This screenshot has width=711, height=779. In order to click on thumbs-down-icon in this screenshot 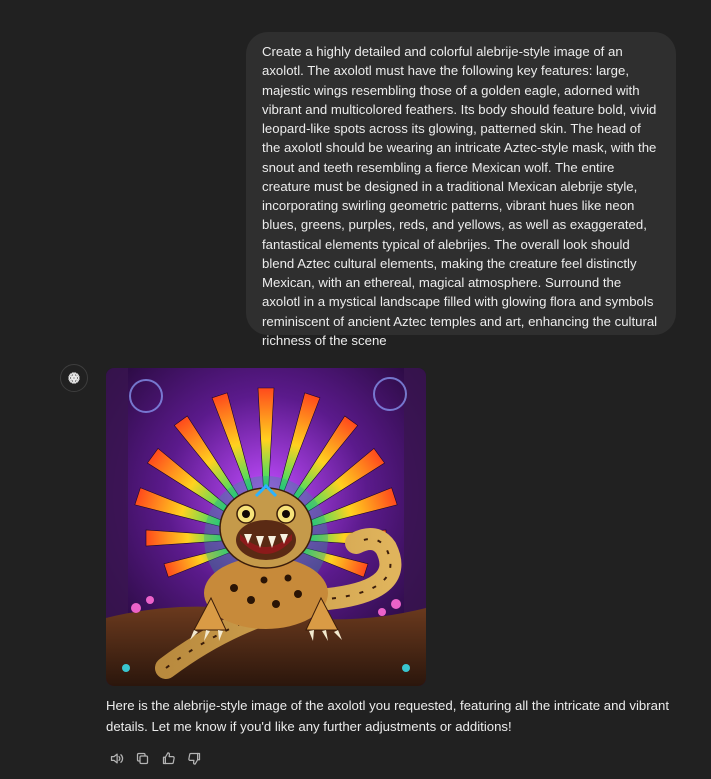, I will do `click(193, 758)`.